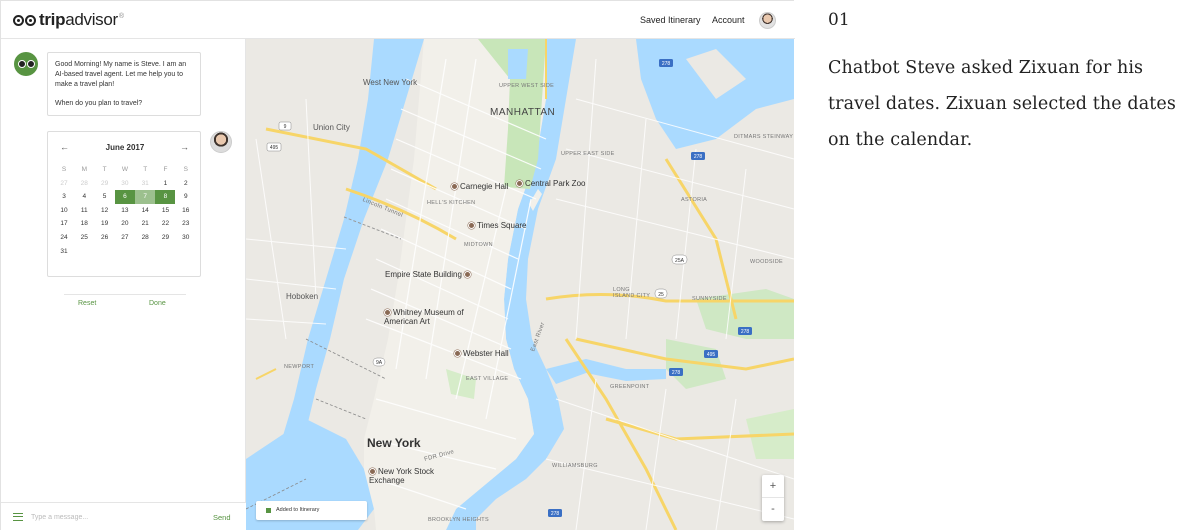 This screenshot has width=1195, height=530. I want to click on caption-number: 01, so click(839, 20).